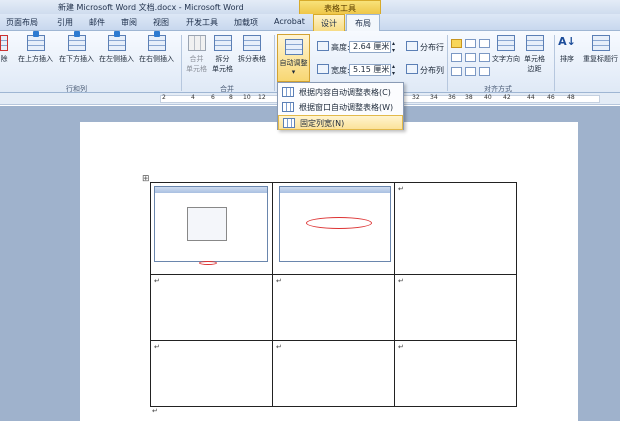 The image size is (620, 432). Describe the element at coordinates (412, 69) in the screenshot. I see `distribute-cols-icon` at that location.